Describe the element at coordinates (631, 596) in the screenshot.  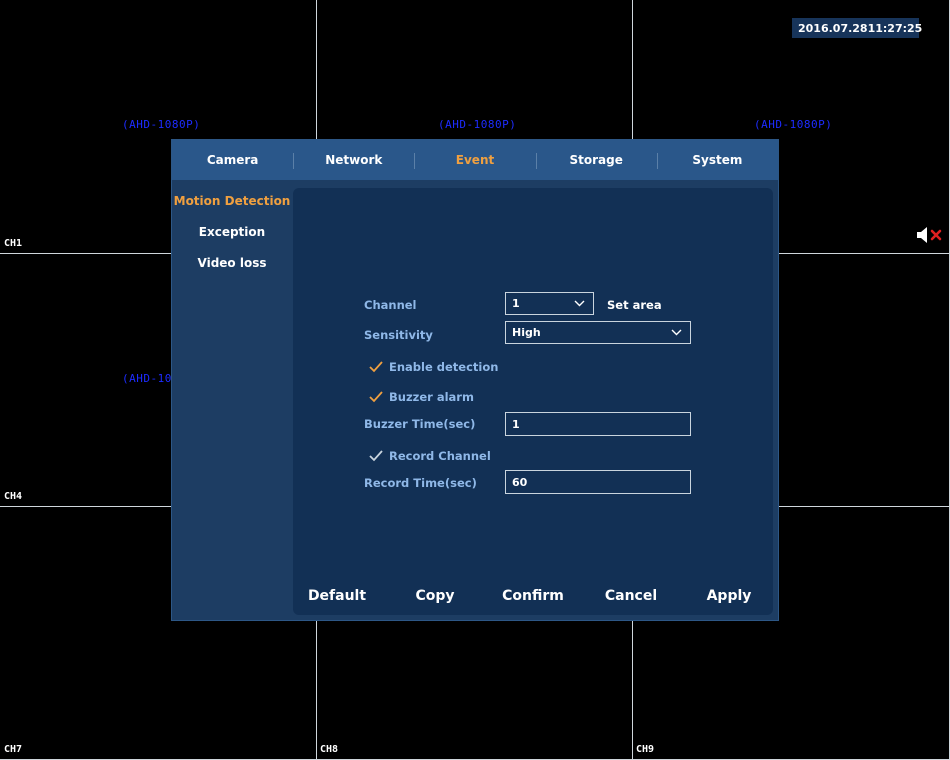
I see `cancel-button: Cancel` at that location.